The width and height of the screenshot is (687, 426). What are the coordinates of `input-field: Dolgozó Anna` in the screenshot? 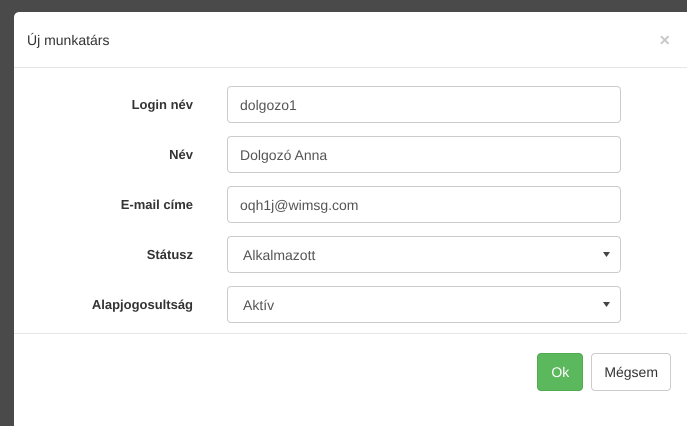 It's located at (424, 154).